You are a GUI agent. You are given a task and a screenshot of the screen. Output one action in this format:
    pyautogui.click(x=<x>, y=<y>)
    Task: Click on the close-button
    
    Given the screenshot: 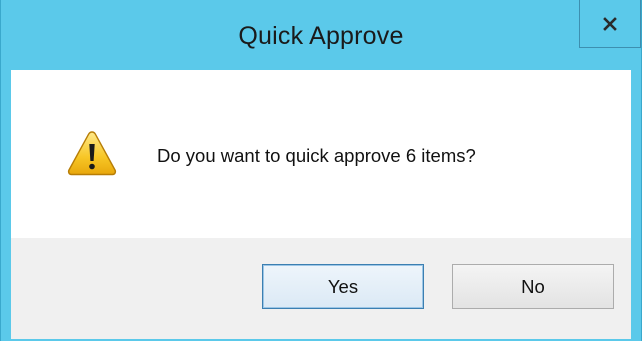 What is the action you would take?
    pyautogui.click(x=610, y=24)
    